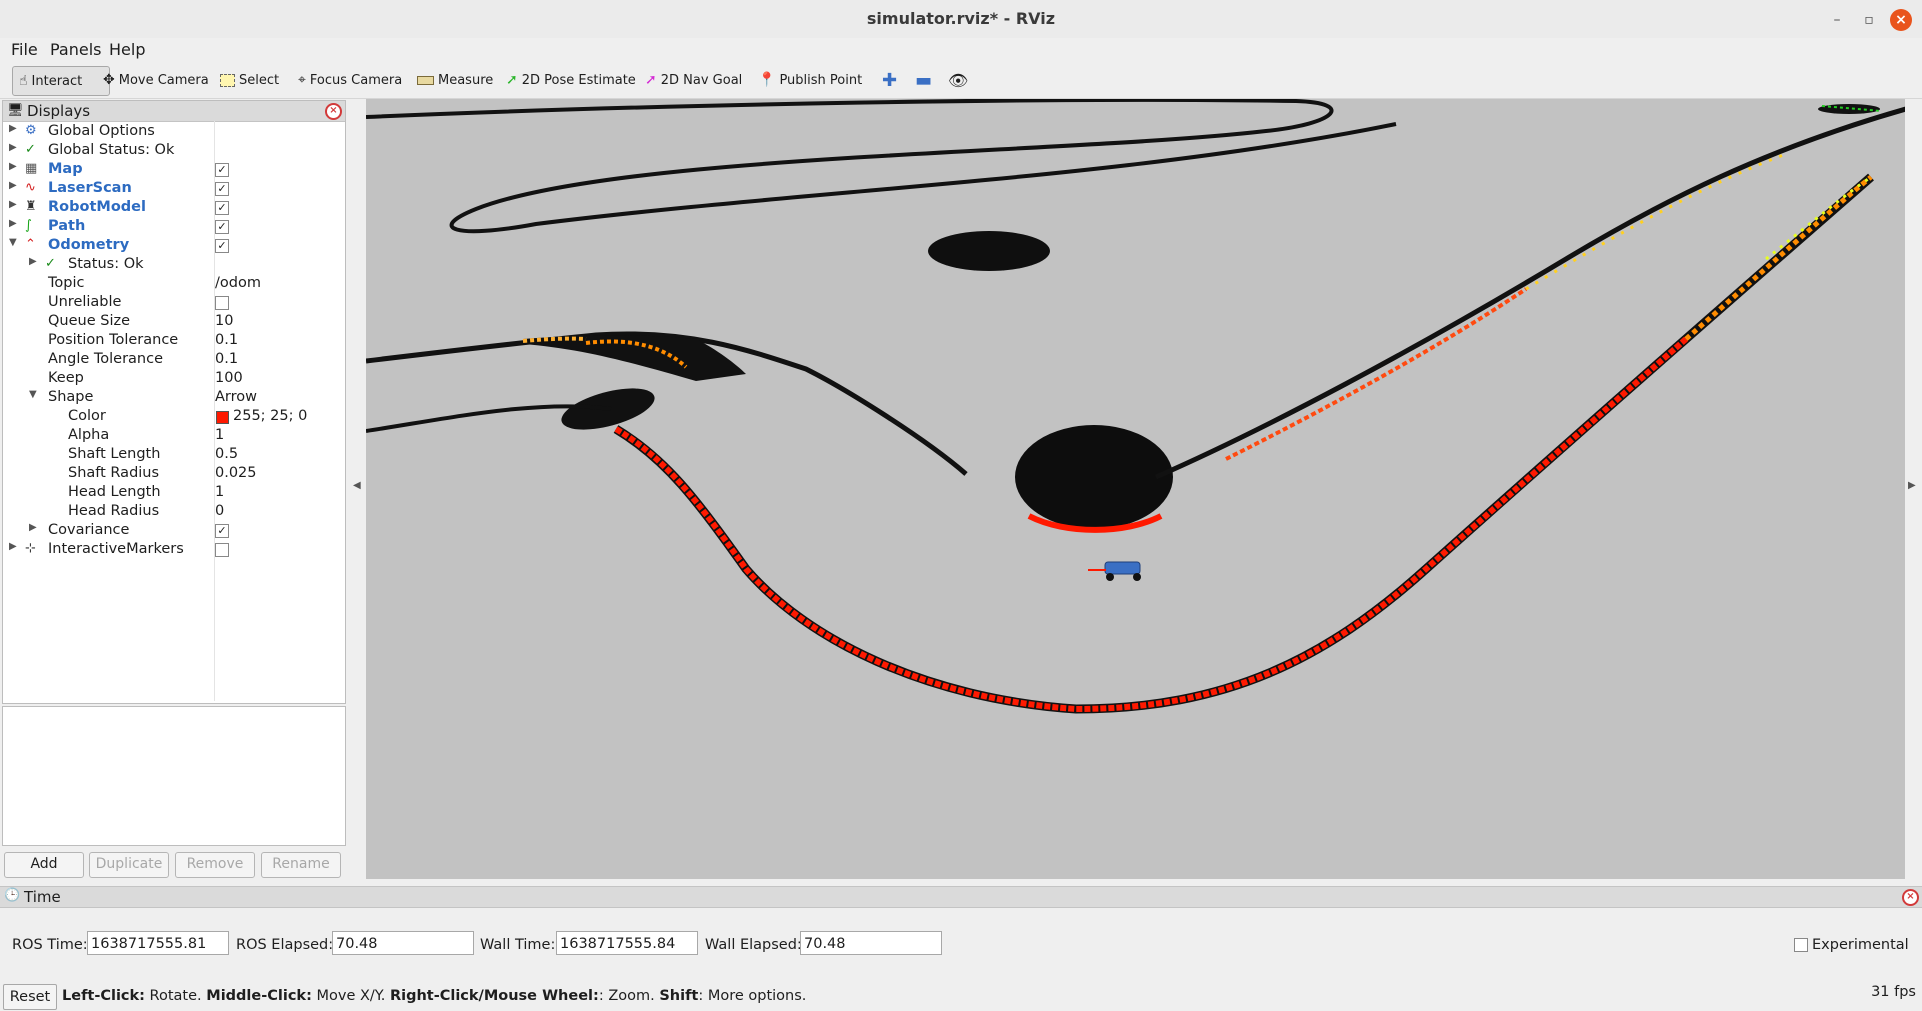 This screenshot has width=1922, height=1011. Describe the element at coordinates (627, 943) in the screenshot. I see `wall-time-field: 1638717555.84` at that location.